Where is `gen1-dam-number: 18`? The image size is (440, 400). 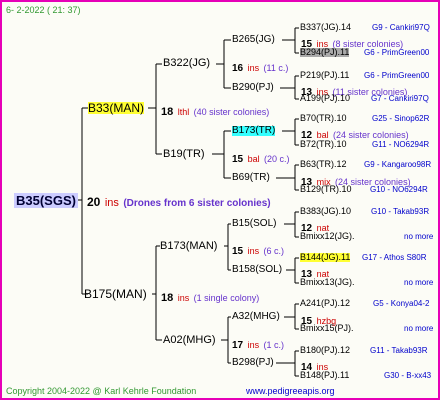
gen1-dam-number: 18 is located at coordinates (167, 112).